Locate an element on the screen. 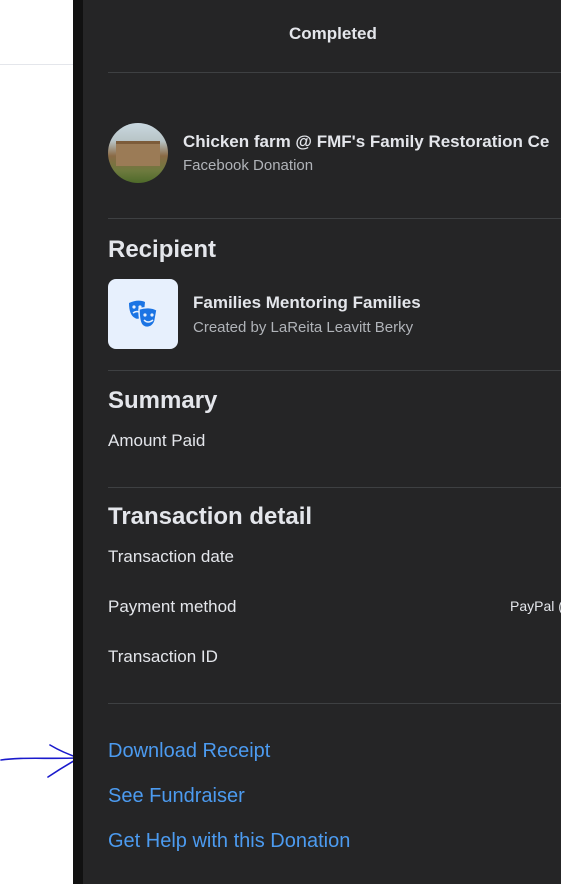 This screenshot has height=884, width=561. transaction-id-label: Transaction ID is located at coordinates (163, 656).